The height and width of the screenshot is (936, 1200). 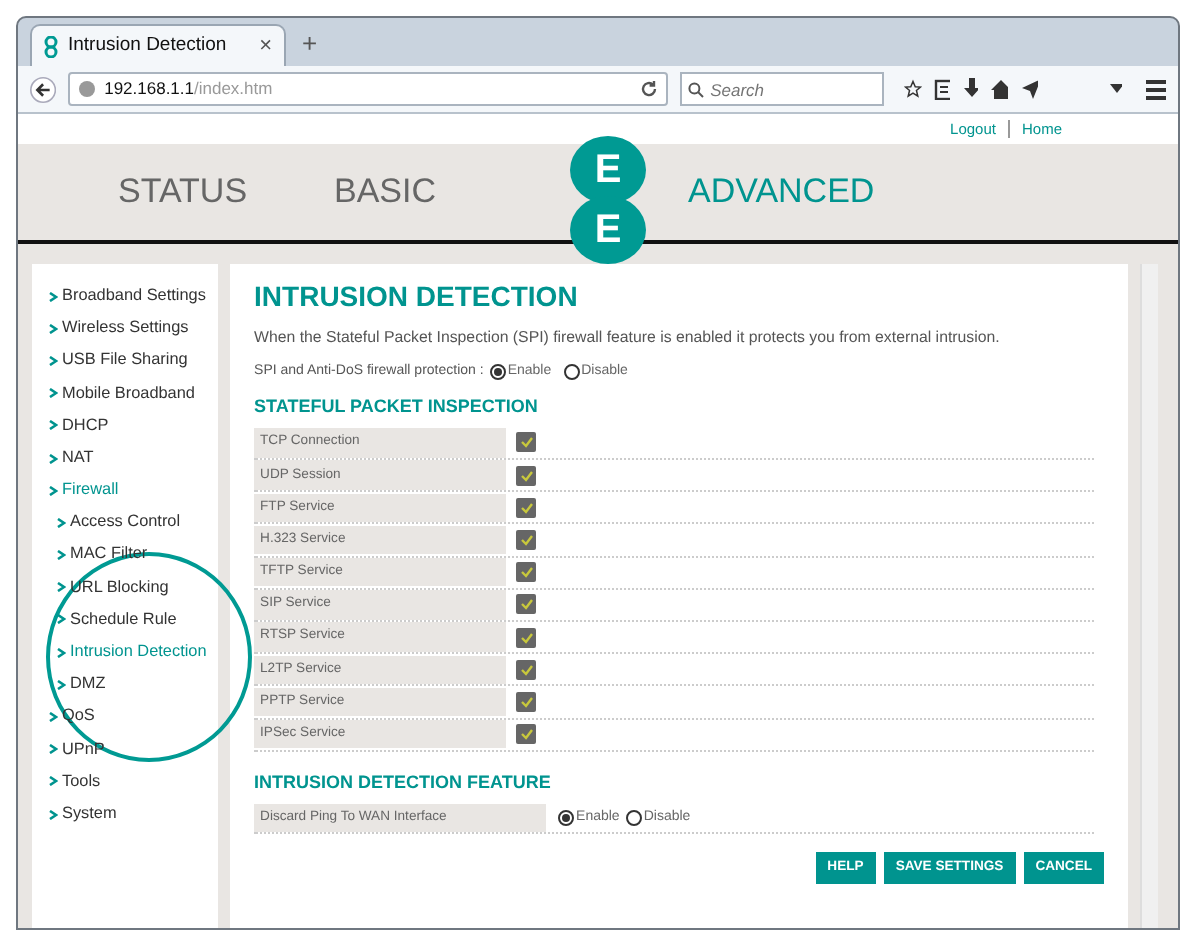 I want to click on logo-icon, so click(x=51, y=46).